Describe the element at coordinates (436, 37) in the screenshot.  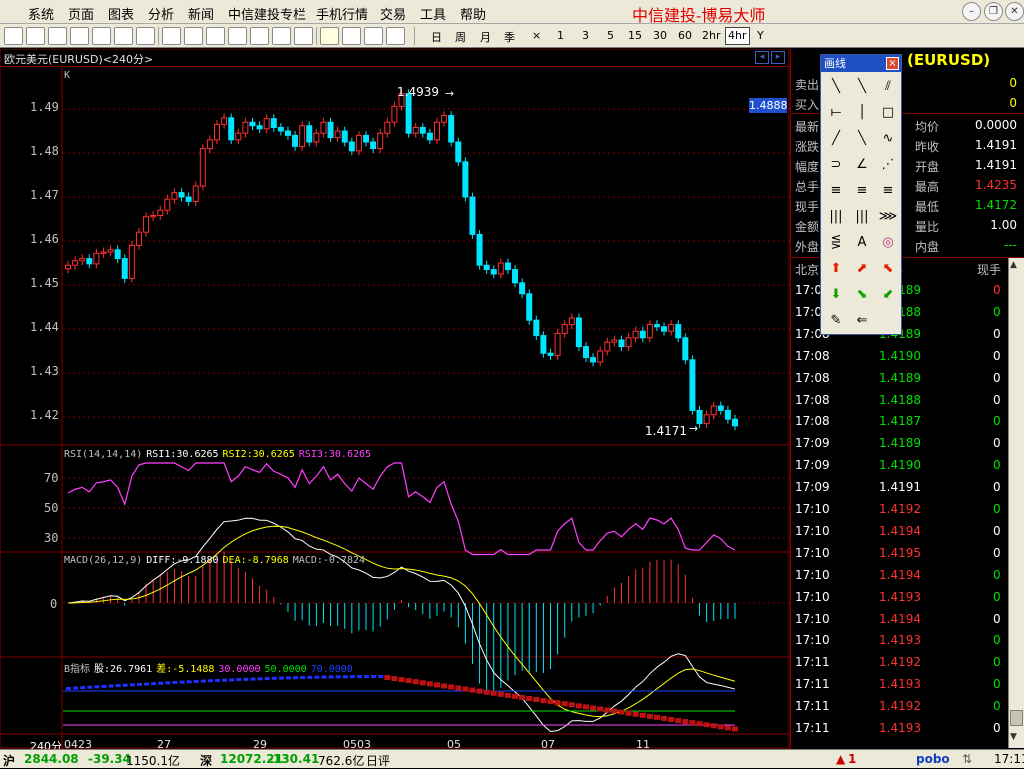
I see `period-day: 日` at that location.